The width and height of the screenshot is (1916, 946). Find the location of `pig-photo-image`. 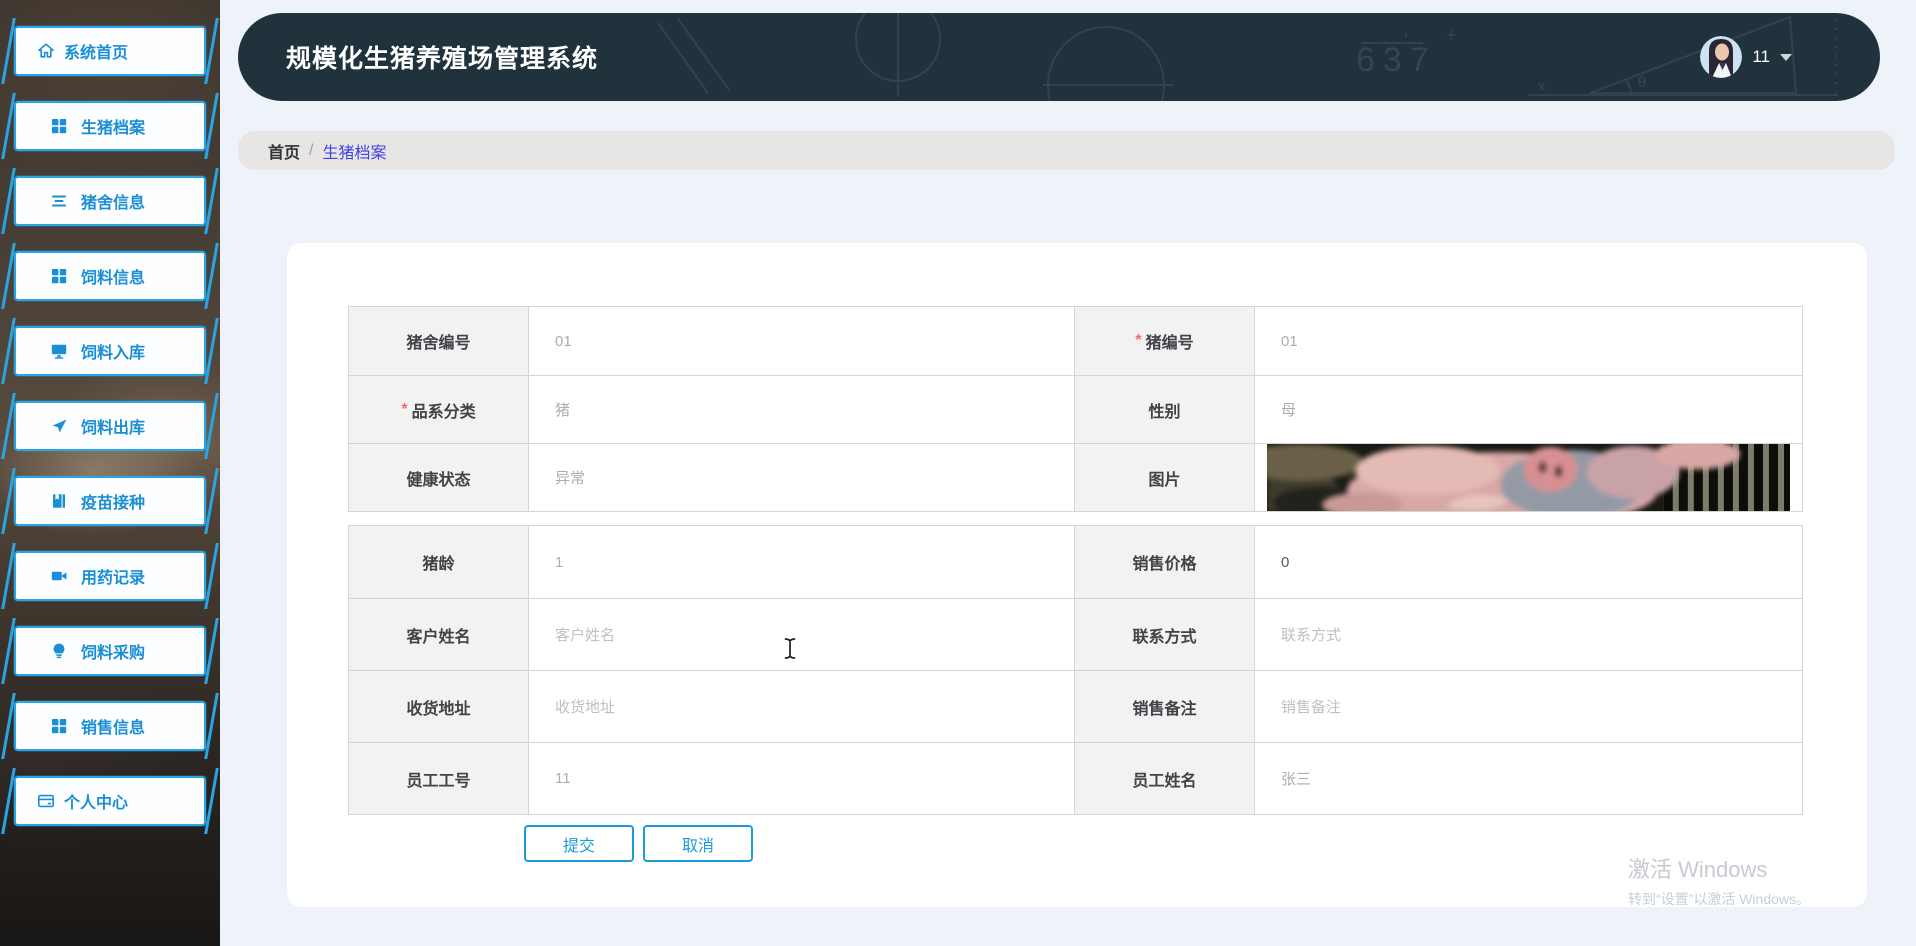

pig-photo-image is located at coordinates (1528, 477).